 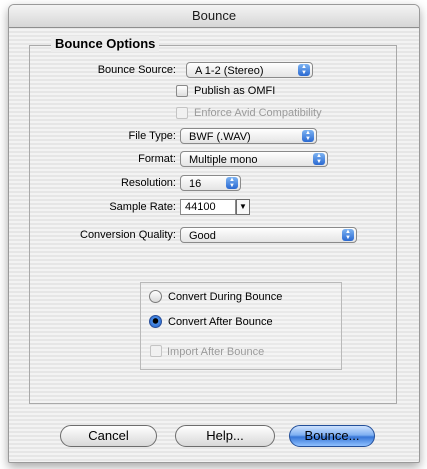 I want to click on convert-during-label: Convert During Bounce, so click(x=225, y=297).